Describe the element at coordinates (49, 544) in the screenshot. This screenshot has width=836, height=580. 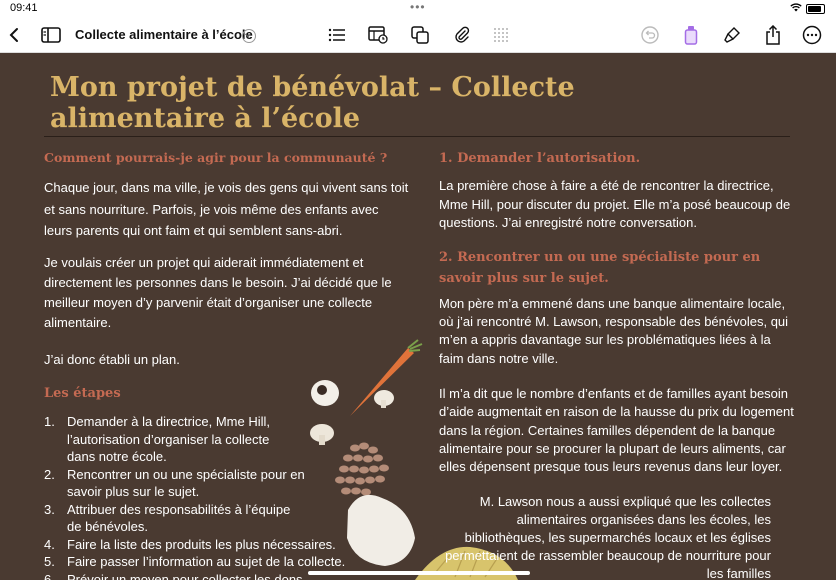
I see `step-number: 4.` at that location.